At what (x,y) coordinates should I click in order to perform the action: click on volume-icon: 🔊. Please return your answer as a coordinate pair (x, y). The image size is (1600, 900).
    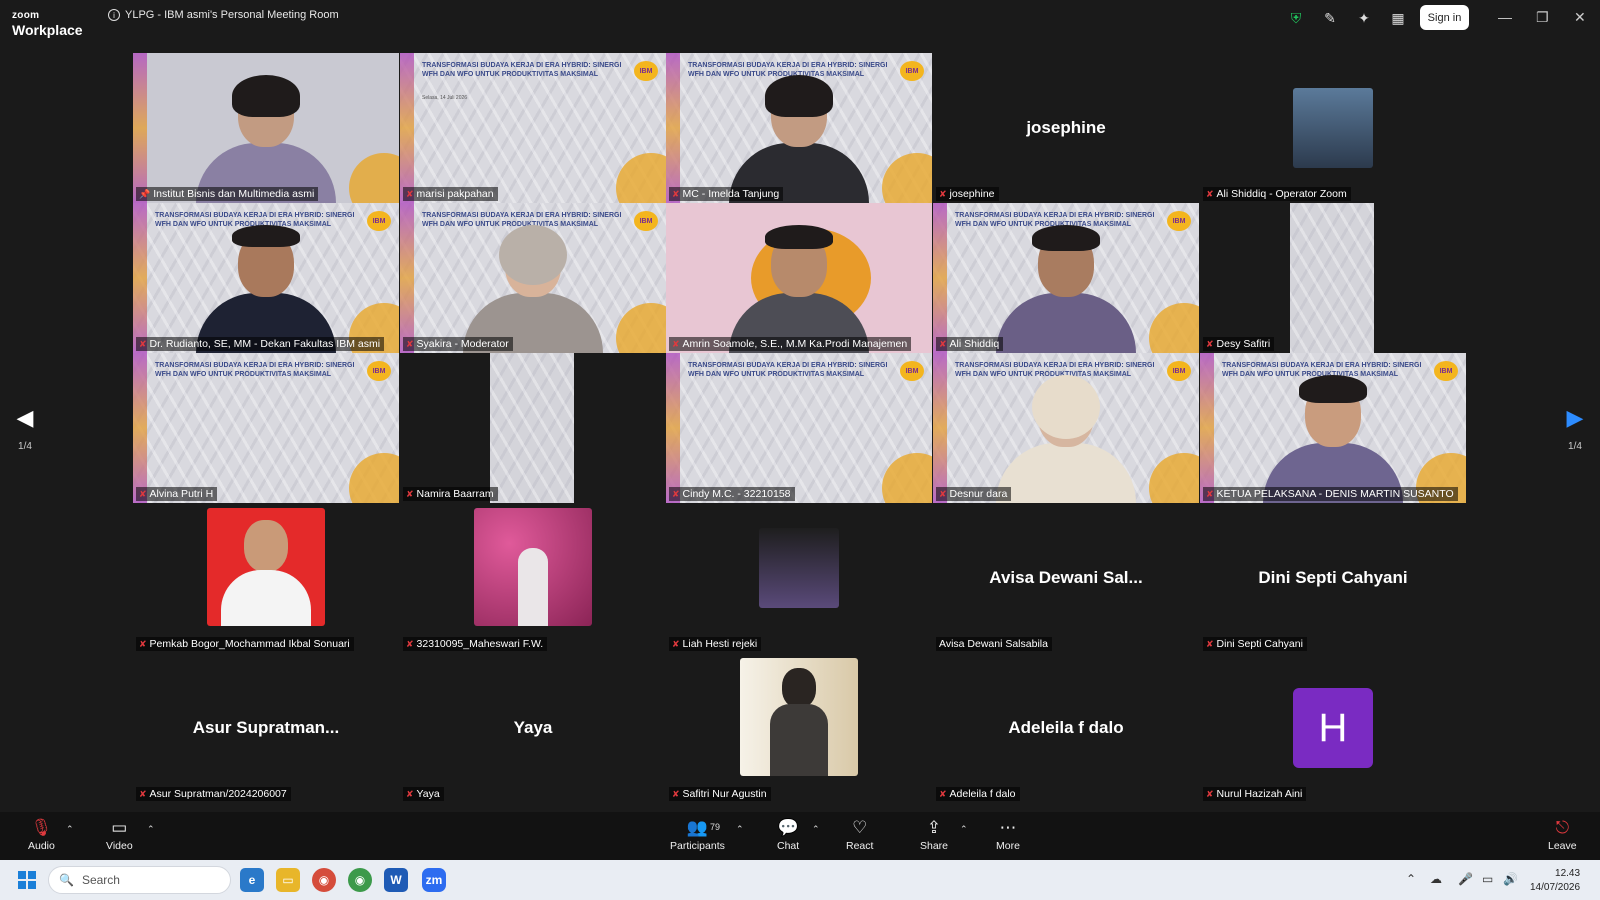
    Looking at the image, I should click on (1510, 879).